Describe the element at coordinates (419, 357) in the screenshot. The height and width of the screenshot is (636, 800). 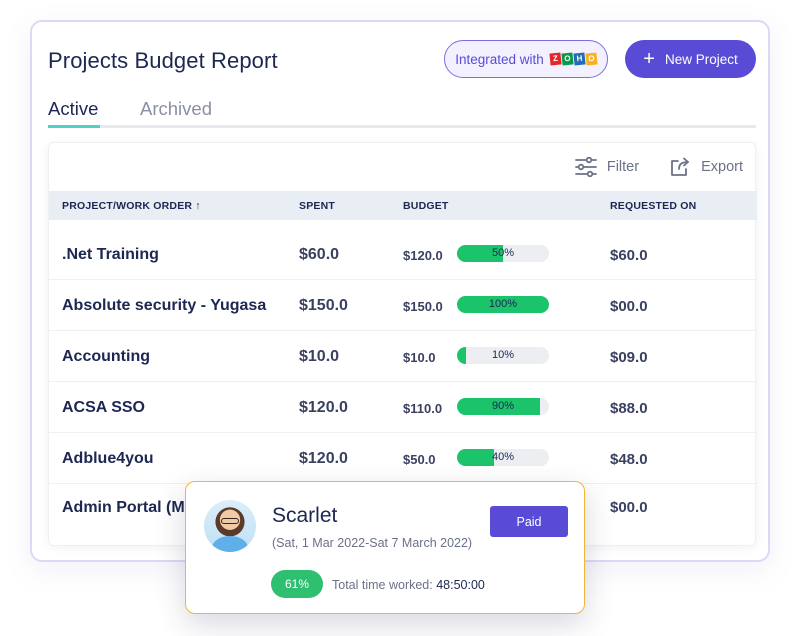
I see `budget-value: $10.0` at that location.